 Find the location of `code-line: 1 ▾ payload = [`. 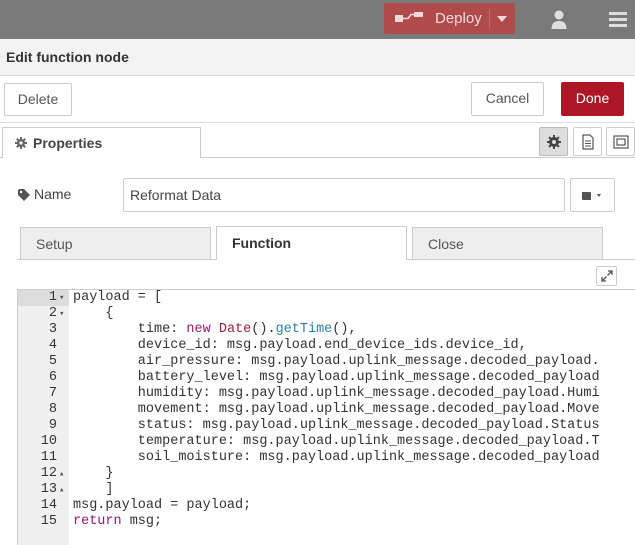

code-line: 1 ▾ payload = [ is located at coordinates (326, 298).